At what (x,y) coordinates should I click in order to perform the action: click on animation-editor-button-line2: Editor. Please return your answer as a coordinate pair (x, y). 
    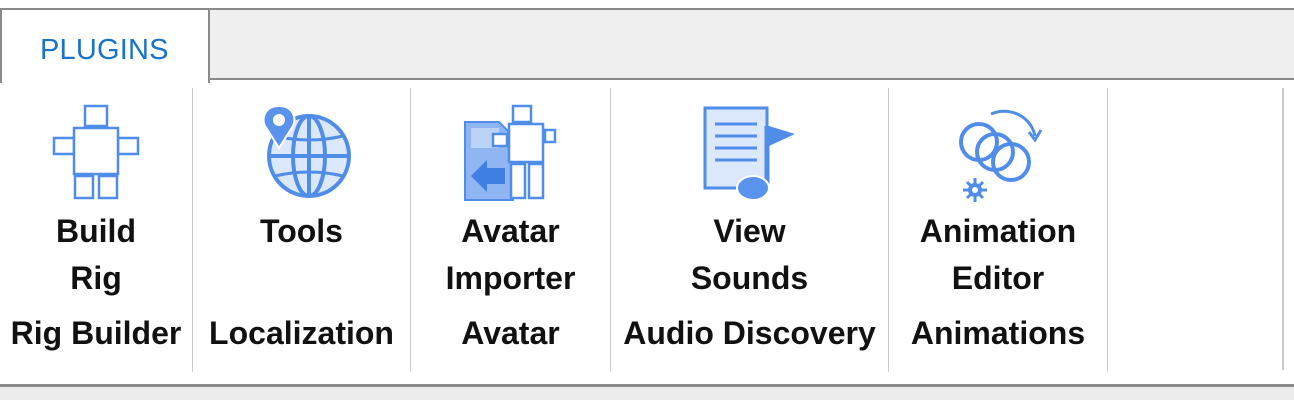
    Looking at the image, I should click on (998, 278).